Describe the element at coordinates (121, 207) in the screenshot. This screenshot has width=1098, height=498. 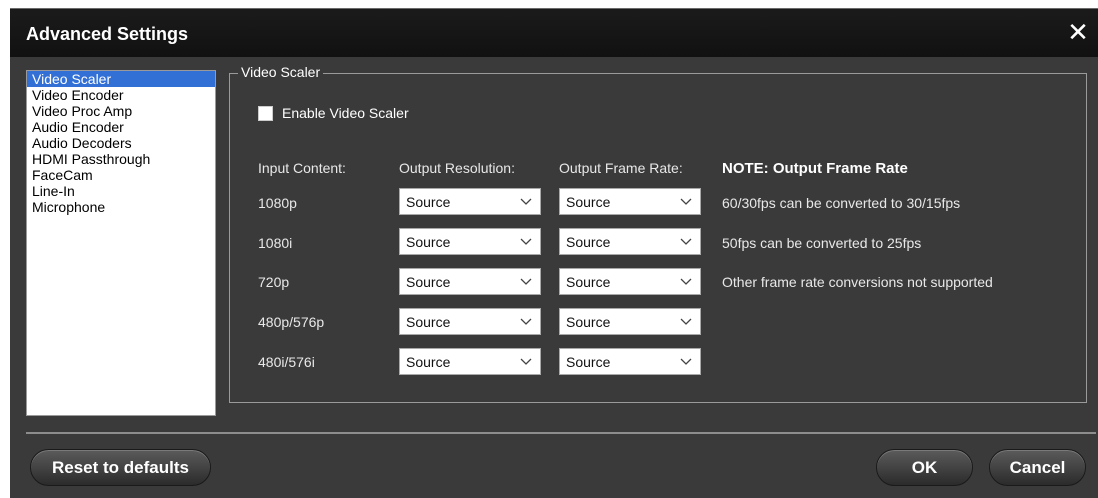
I see `category-item-microphone: Microphone` at that location.